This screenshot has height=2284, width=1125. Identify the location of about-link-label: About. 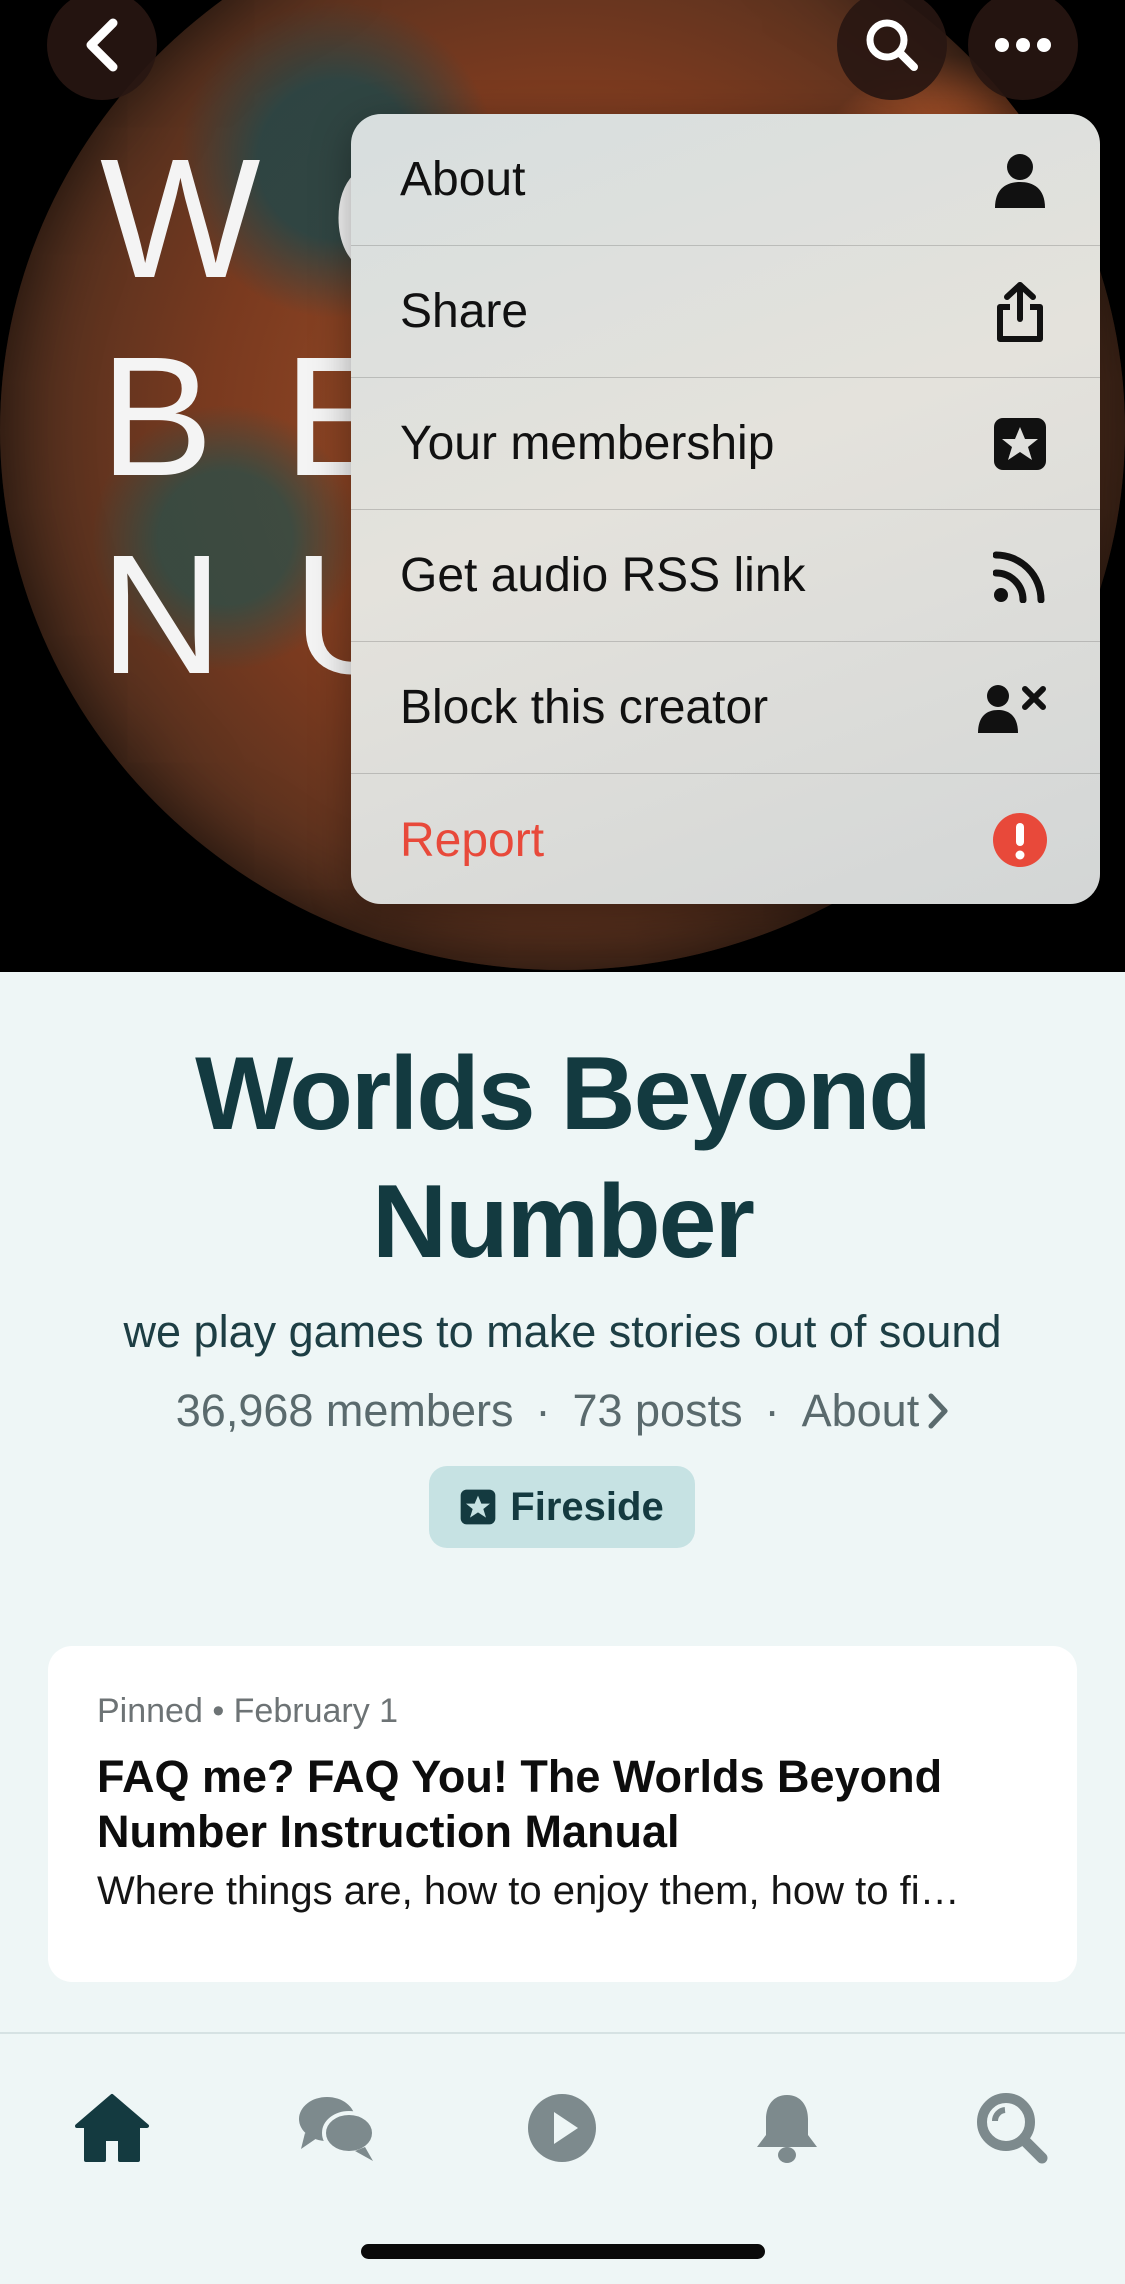
(860, 1410).